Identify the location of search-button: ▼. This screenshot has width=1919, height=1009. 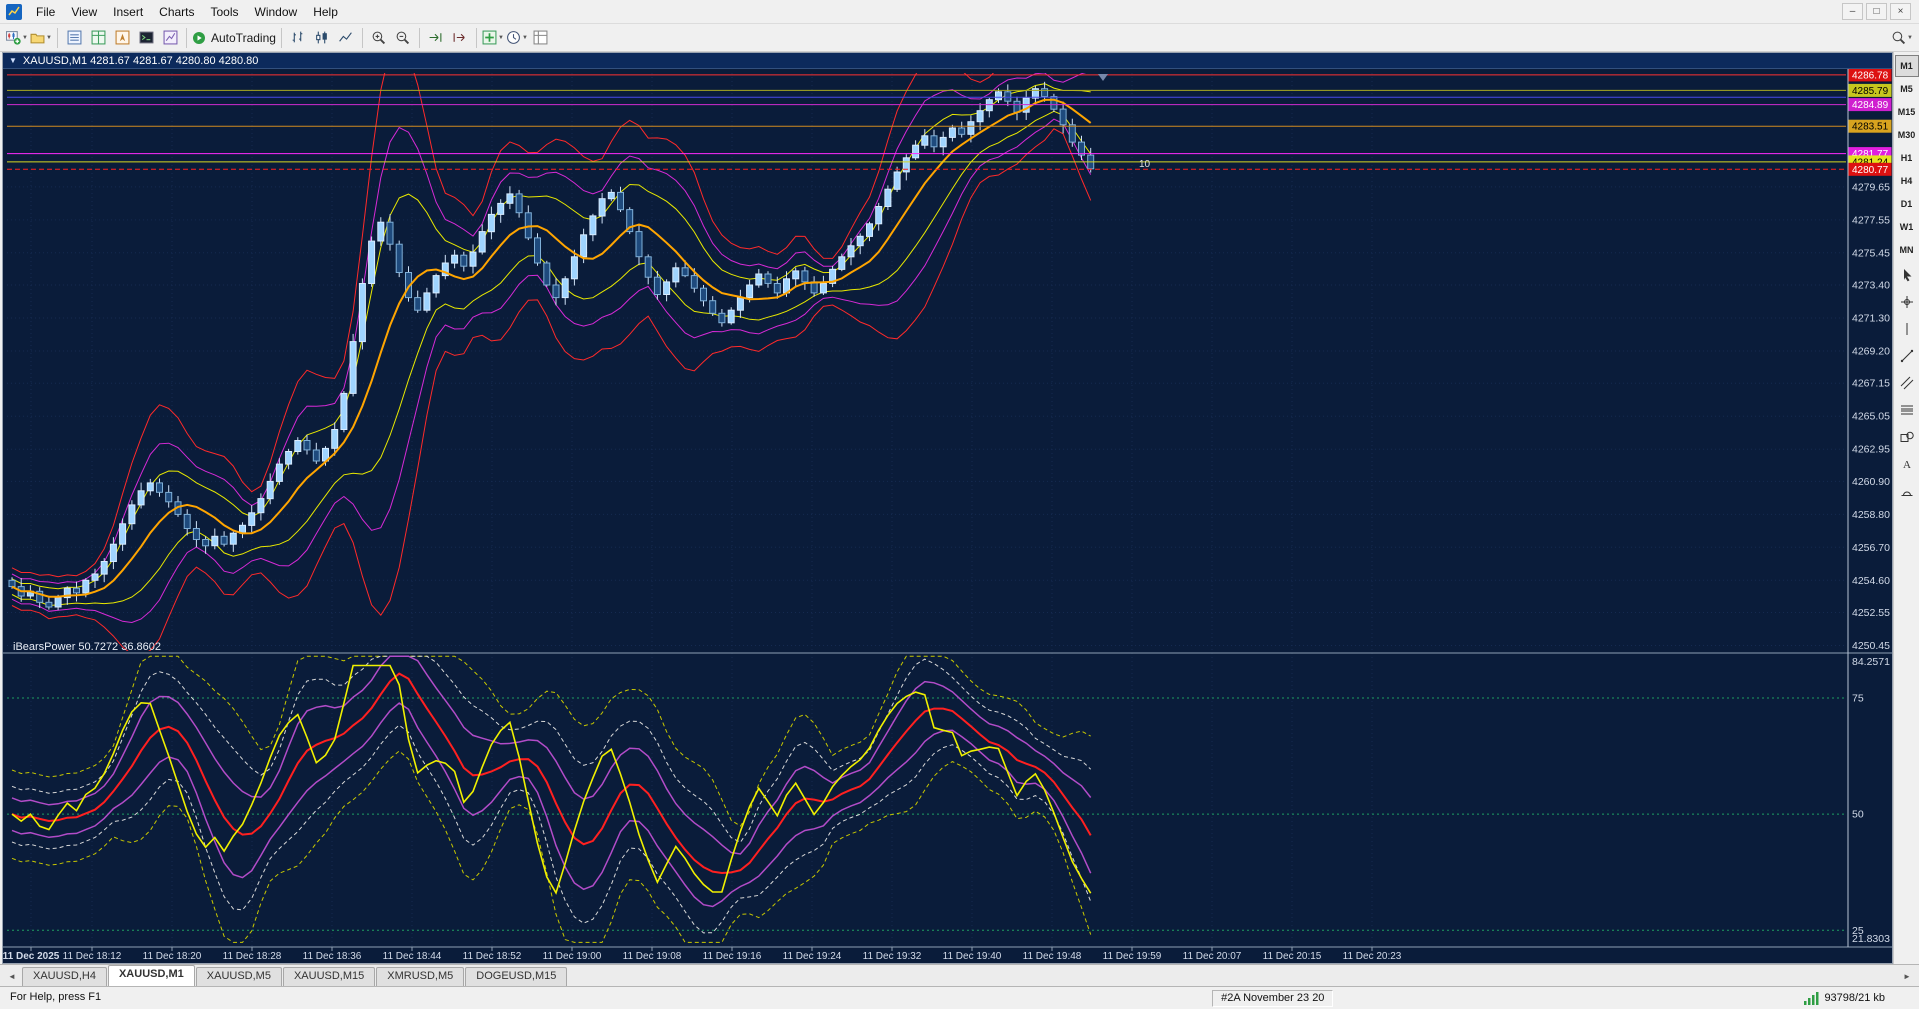
(1902, 38).